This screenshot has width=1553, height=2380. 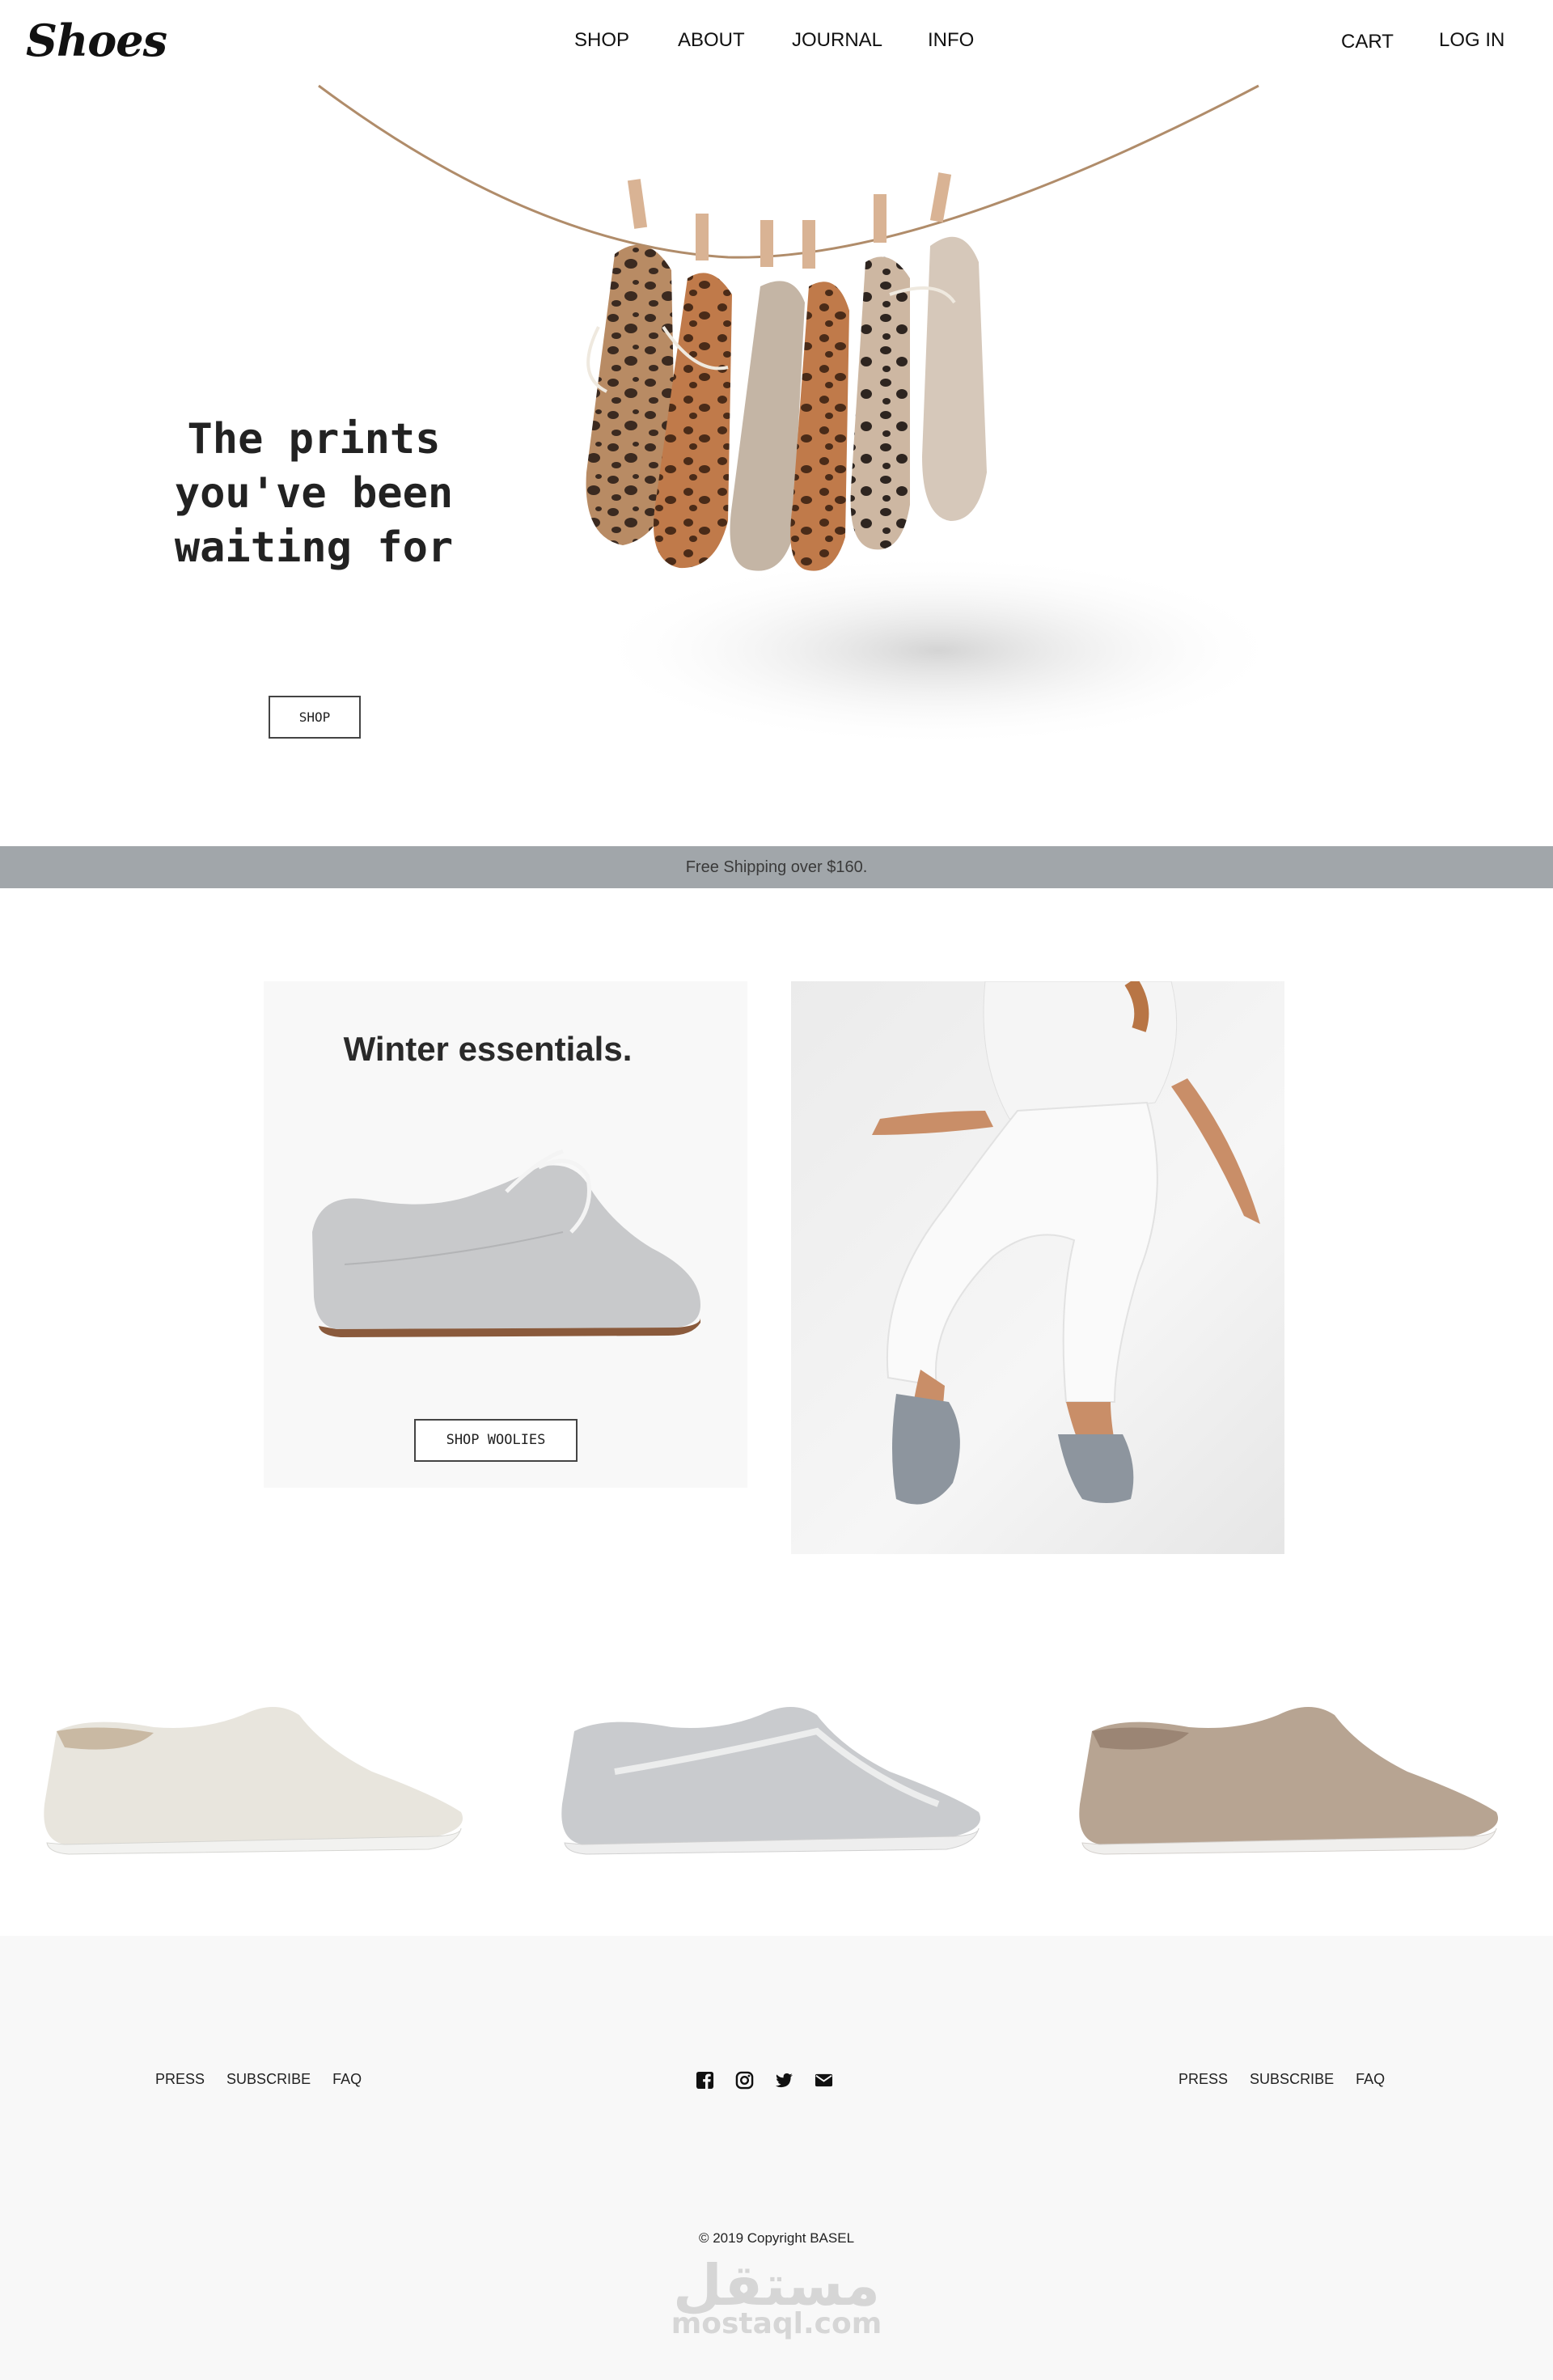 I want to click on twitter-icon, so click(x=784, y=2080).